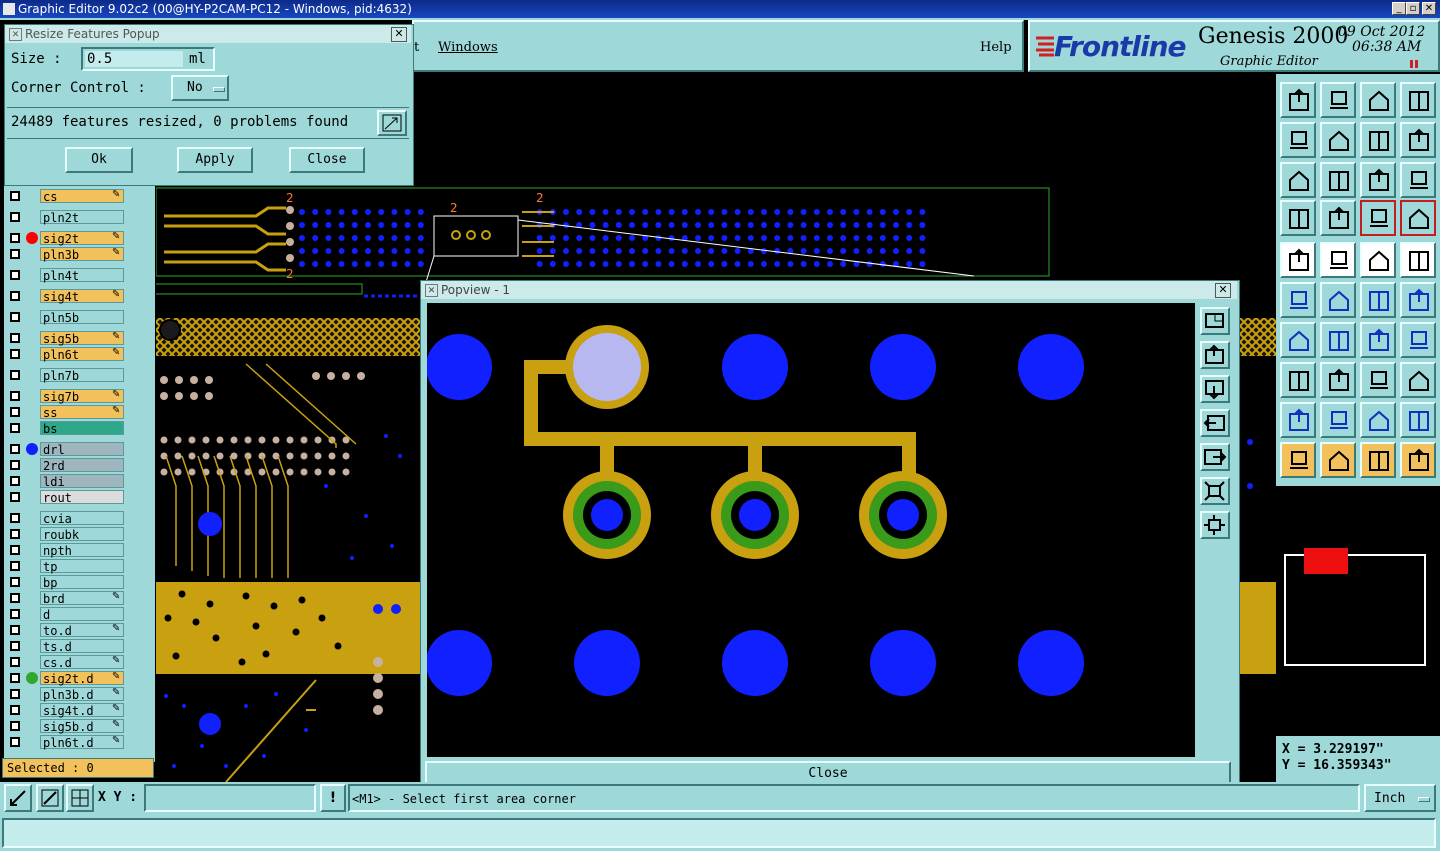  What do you see at coordinates (66, 742) in the screenshot?
I see `layer-row: pln6t.d ✎` at bounding box center [66, 742].